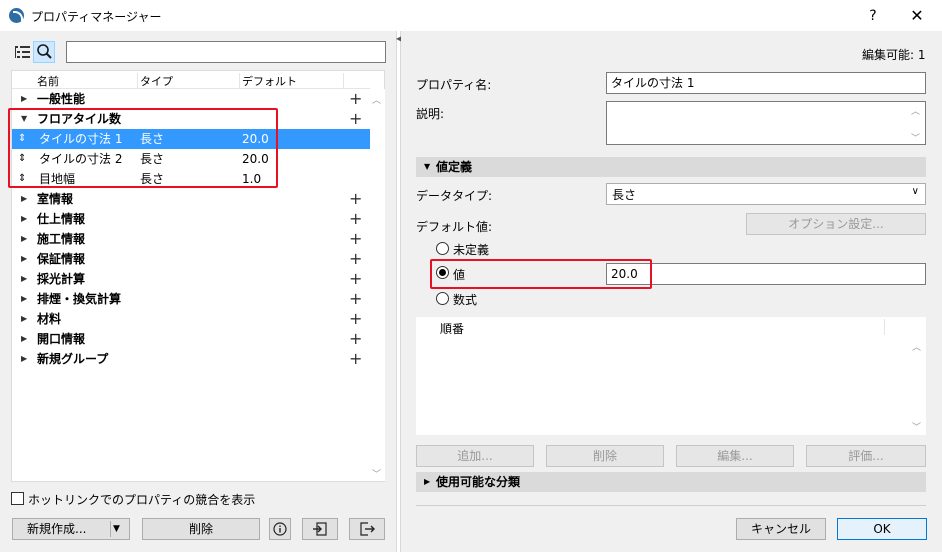 The width and height of the screenshot is (942, 552). I want to click on dropdown-arrow-icon: ▼, so click(116, 529).